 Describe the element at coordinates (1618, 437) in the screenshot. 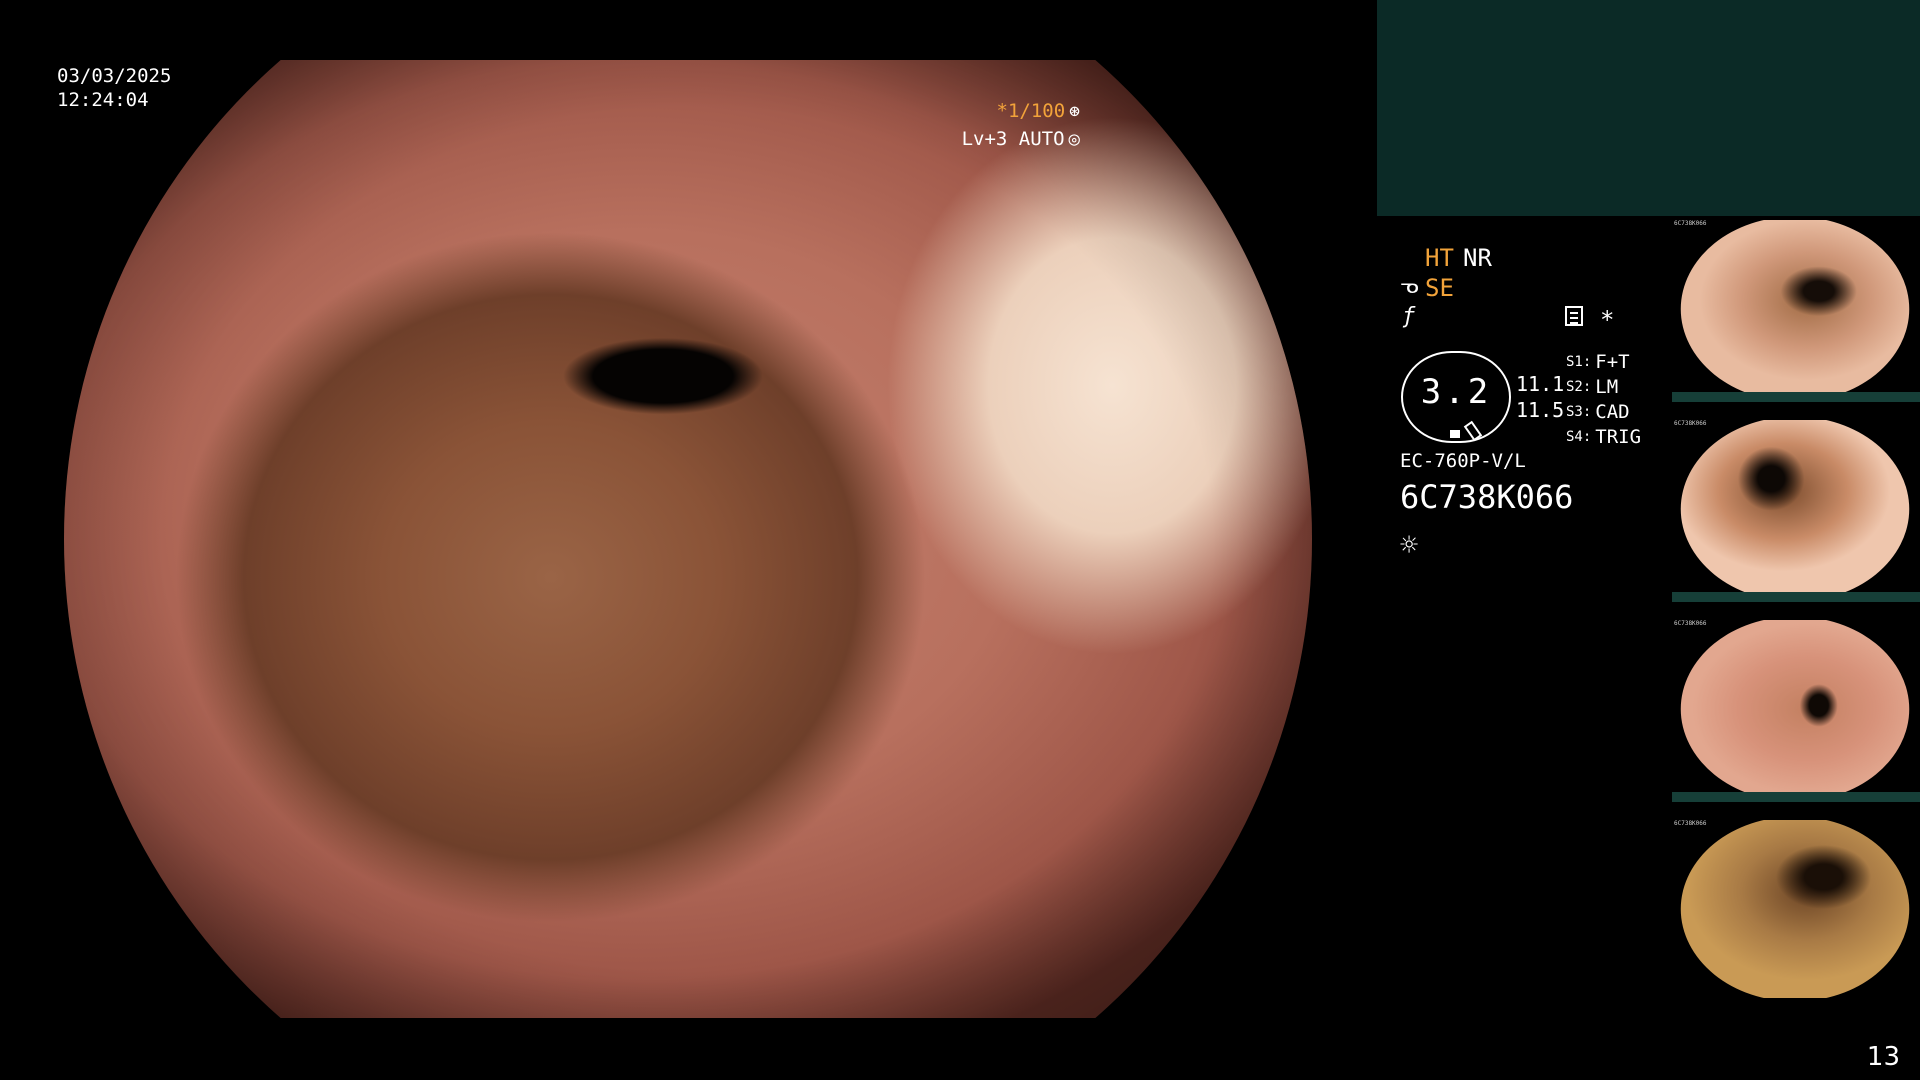

I see `switch-value: TRIG` at that location.